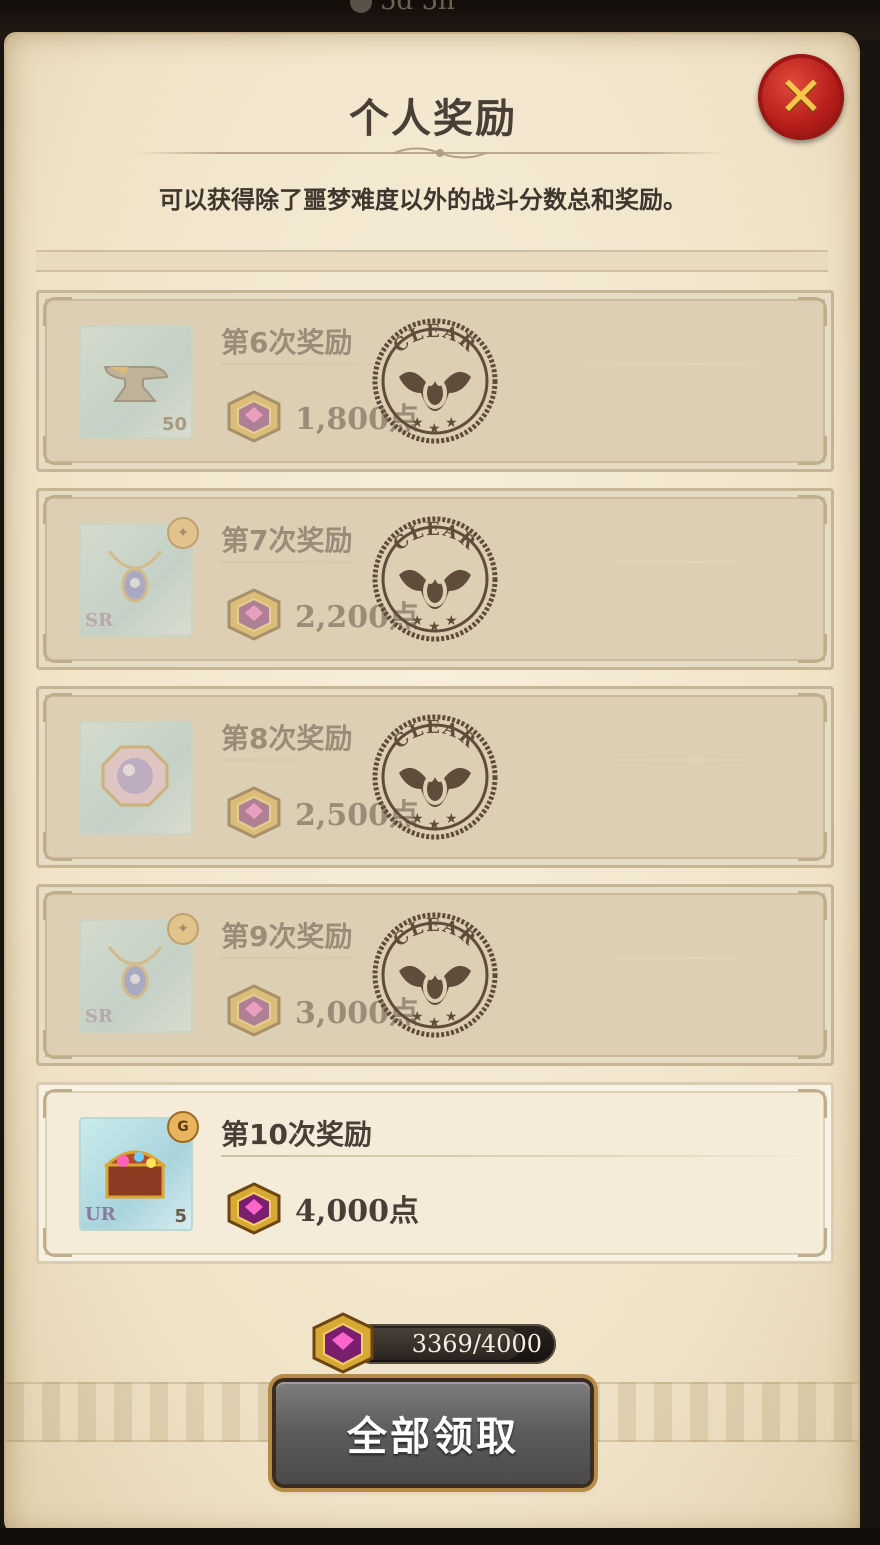 Image resolution: width=880 pixels, height=1545 pixels. I want to click on list-top-divider, so click(432, 261).